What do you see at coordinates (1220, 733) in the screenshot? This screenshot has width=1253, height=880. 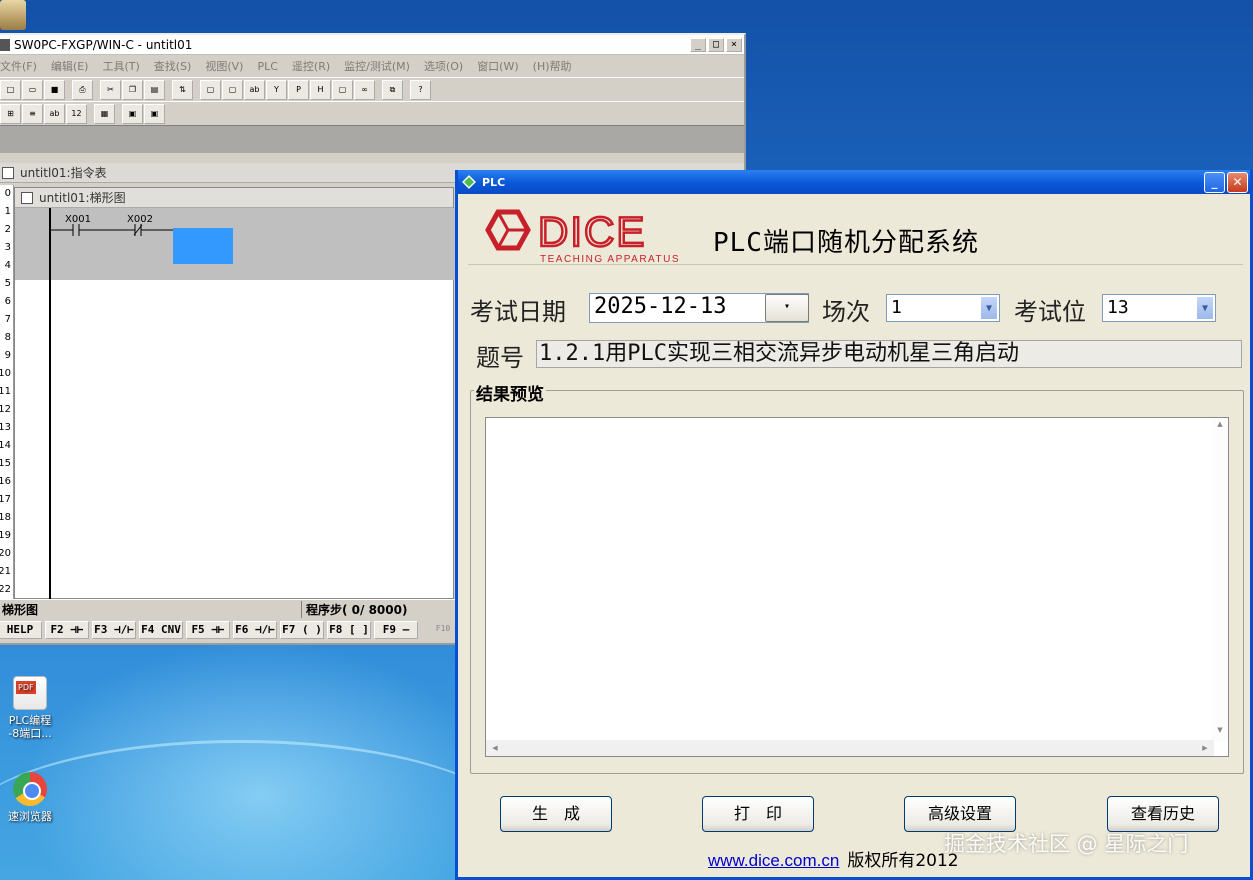 I see `scroll-down-icon: ▼` at bounding box center [1220, 733].